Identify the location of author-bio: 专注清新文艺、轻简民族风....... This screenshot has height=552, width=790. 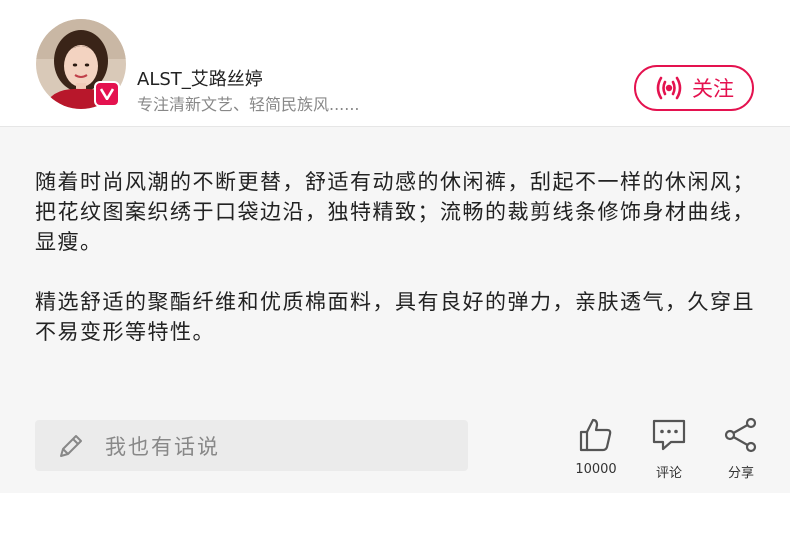
(248, 104).